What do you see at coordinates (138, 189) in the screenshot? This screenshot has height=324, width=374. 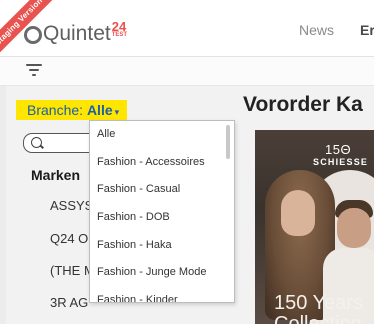 I see `dropdown-option: Fashion - Casual` at bounding box center [138, 189].